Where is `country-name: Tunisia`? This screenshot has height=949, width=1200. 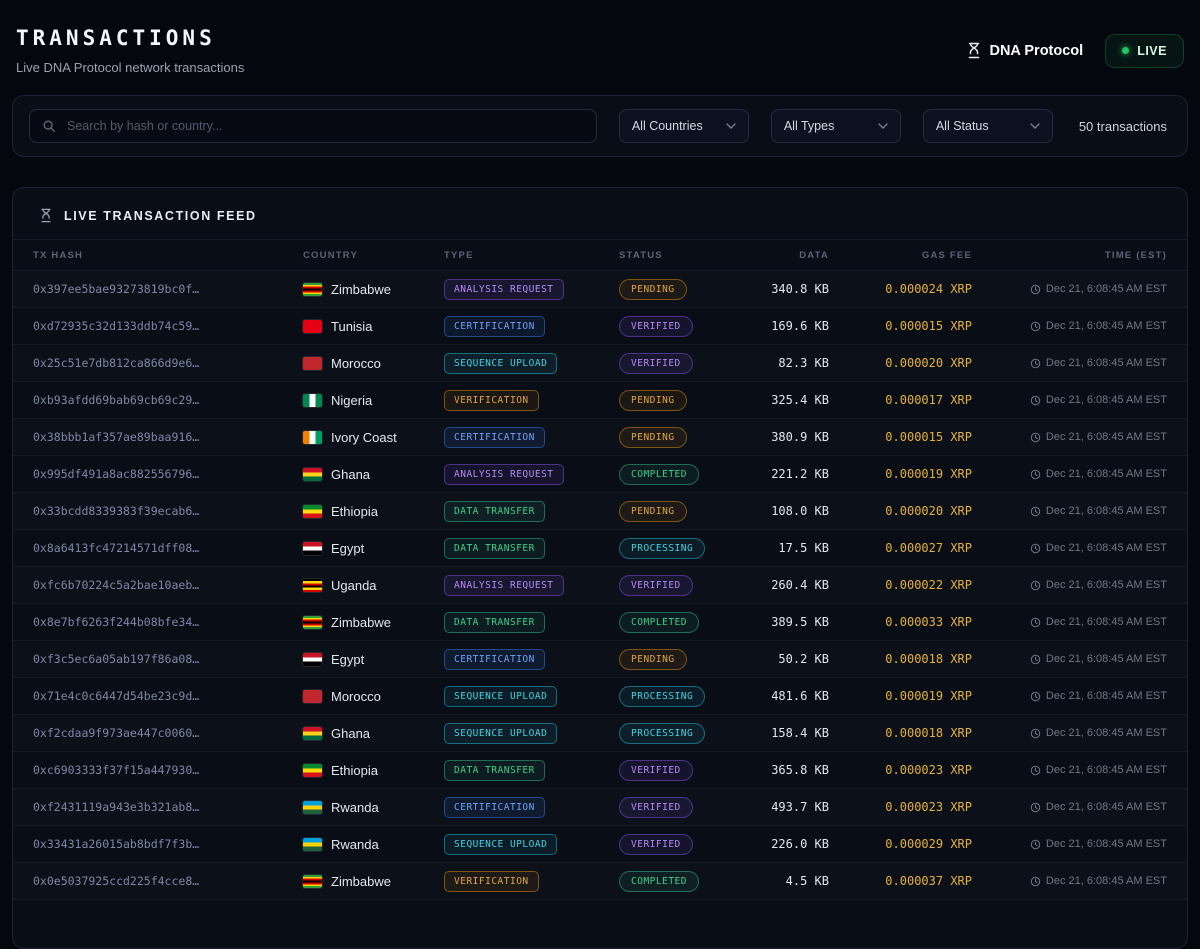
country-name: Tunisia is located at coordinates (352, 326).